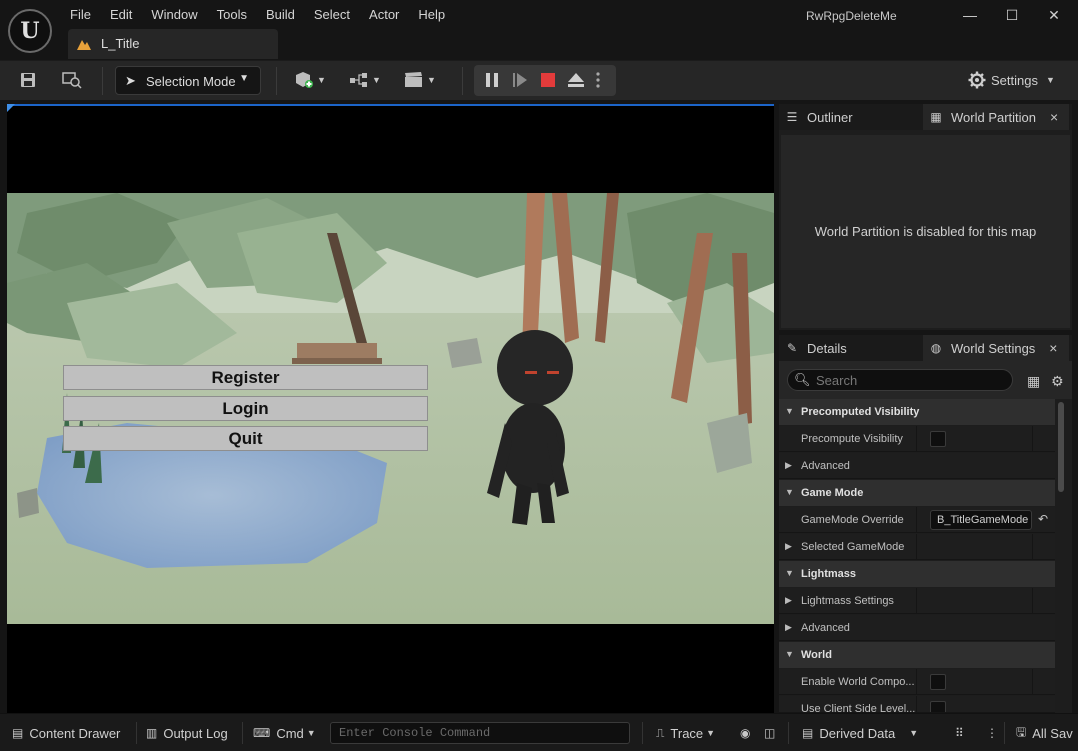 This screenshot has height=751, width=1078. Describe the element at coordinates (18, 733) in the screenshot. I see `content-drawer-icon: ▤` at that location.